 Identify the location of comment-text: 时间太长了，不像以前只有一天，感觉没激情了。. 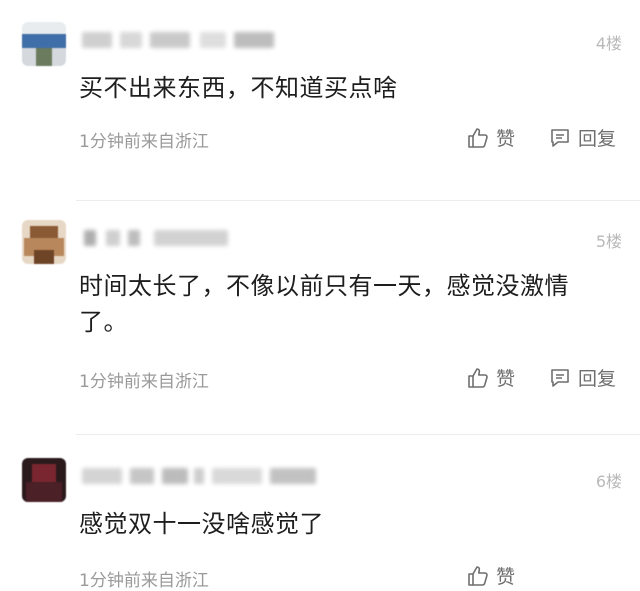
(324, 304).